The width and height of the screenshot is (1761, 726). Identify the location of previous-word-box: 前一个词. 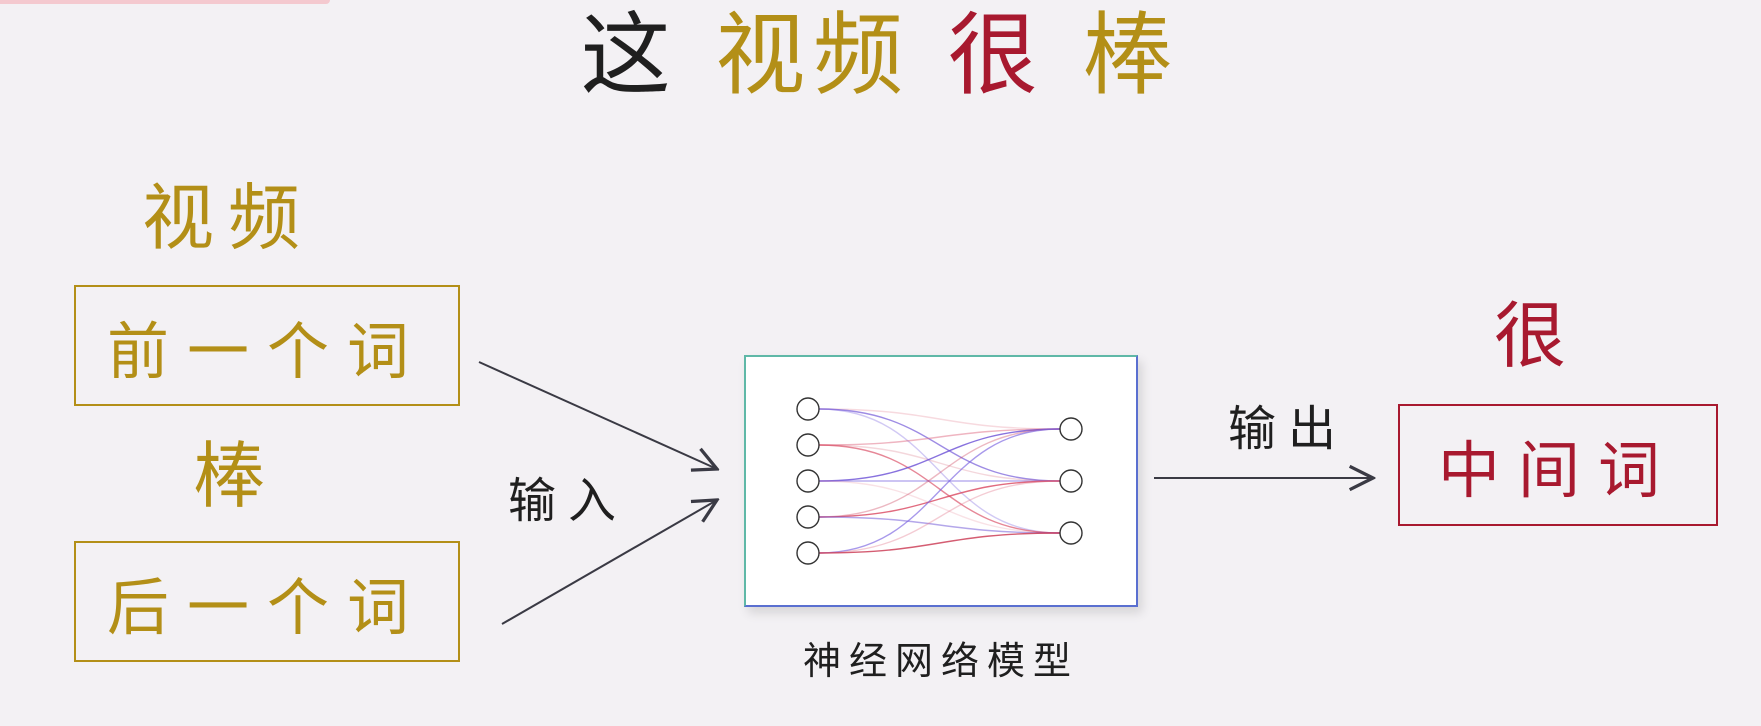
(267, 345).